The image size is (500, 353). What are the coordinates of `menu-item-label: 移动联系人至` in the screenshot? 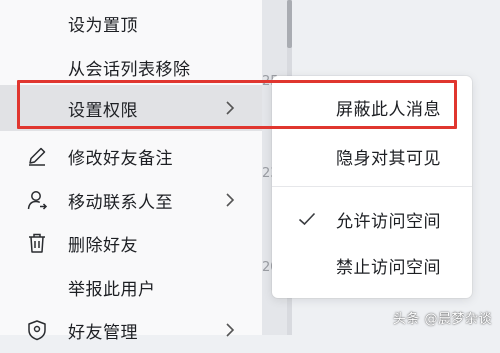 It's located at (120, 202).